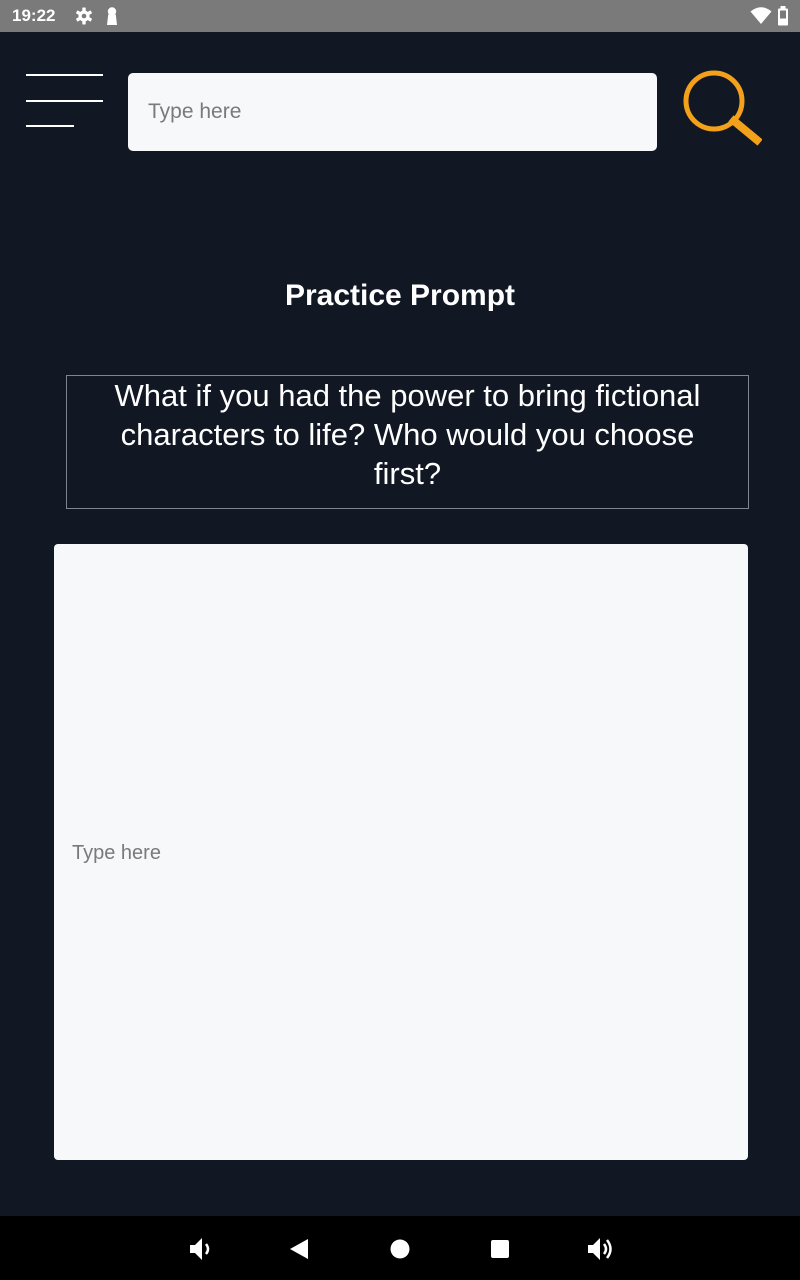 Image resolution: width=800 pixels, height=1280 pixels. Describe the element at coordinates (600, 1253) in the screenshot. I see `volume-up-icon` at that location.